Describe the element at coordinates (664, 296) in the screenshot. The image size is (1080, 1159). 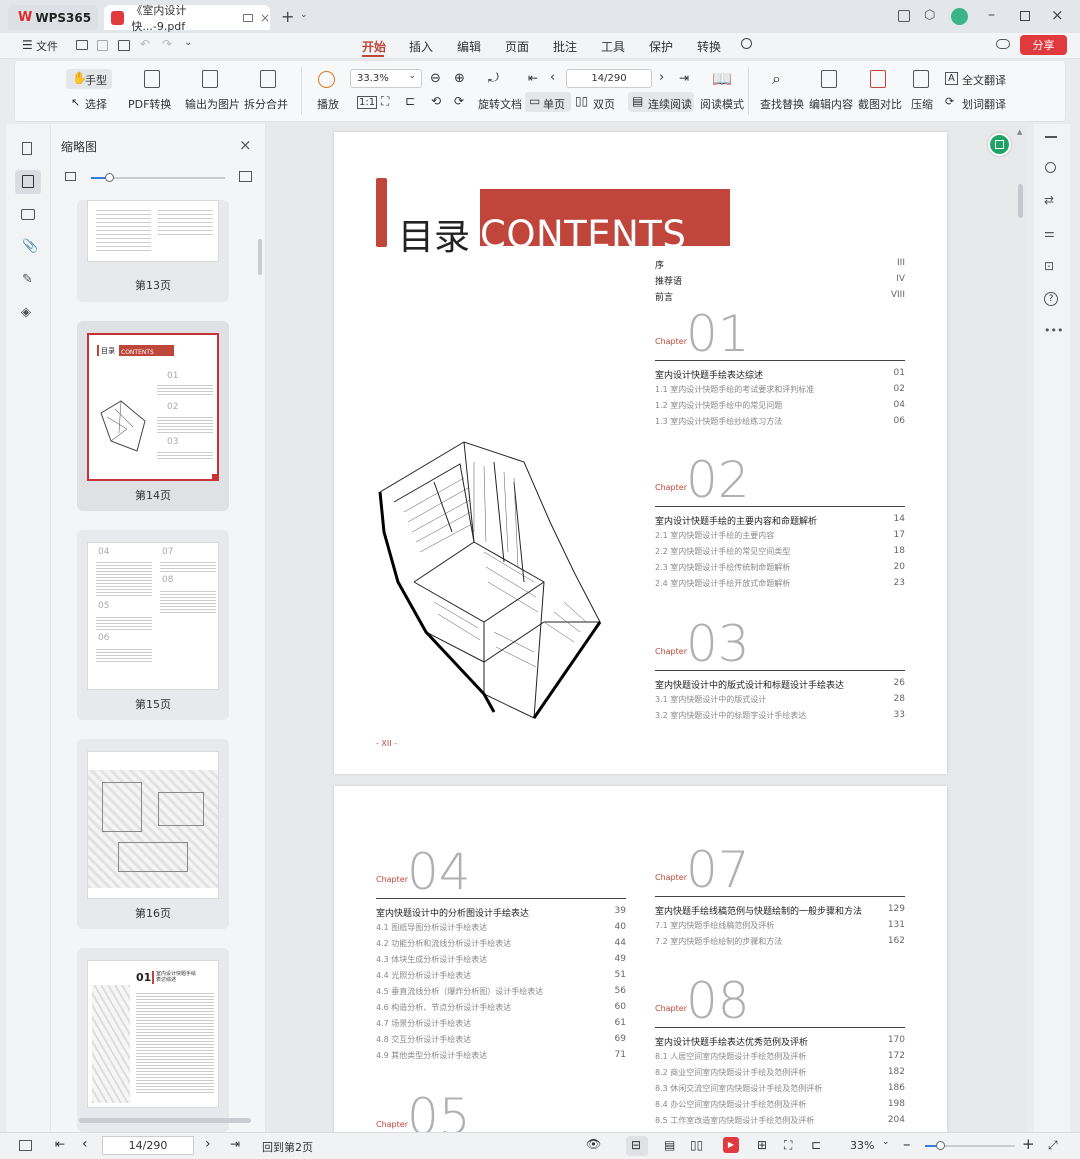
I see `front-matter-label: 前言` at that location.